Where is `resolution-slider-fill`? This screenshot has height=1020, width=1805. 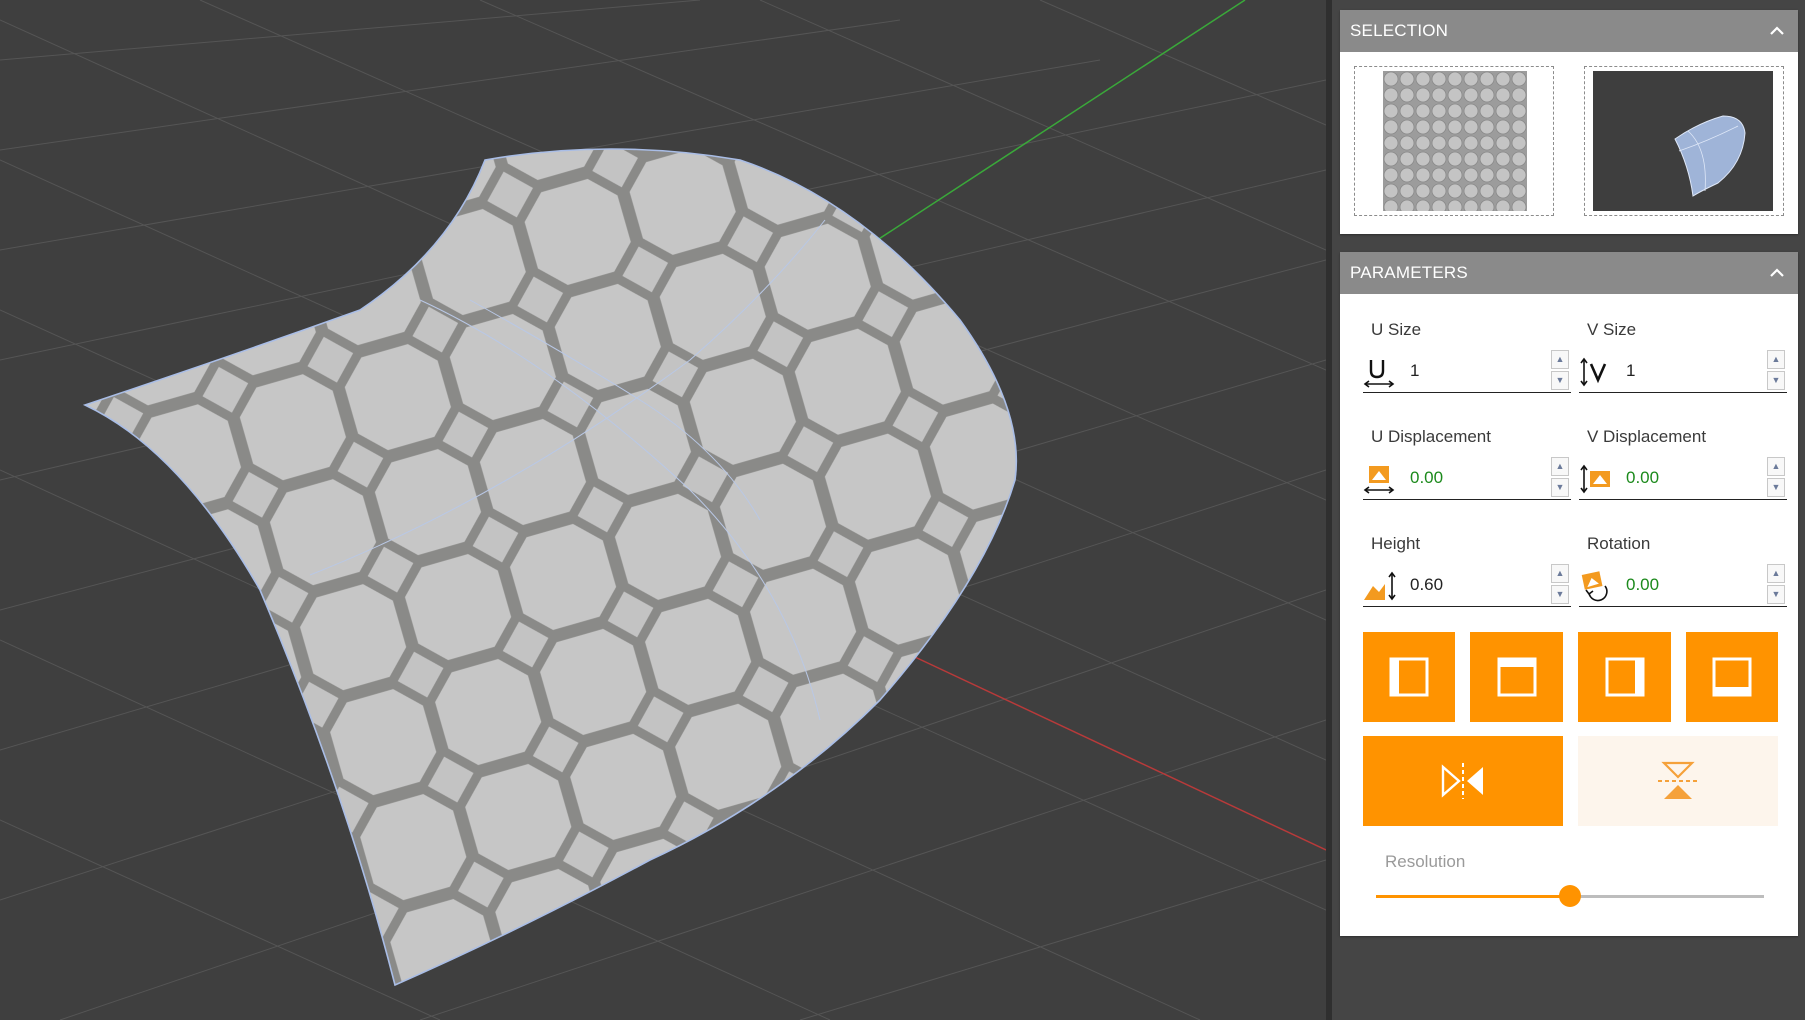
resolution-slider-fill is located at coordinates (1473, 896).